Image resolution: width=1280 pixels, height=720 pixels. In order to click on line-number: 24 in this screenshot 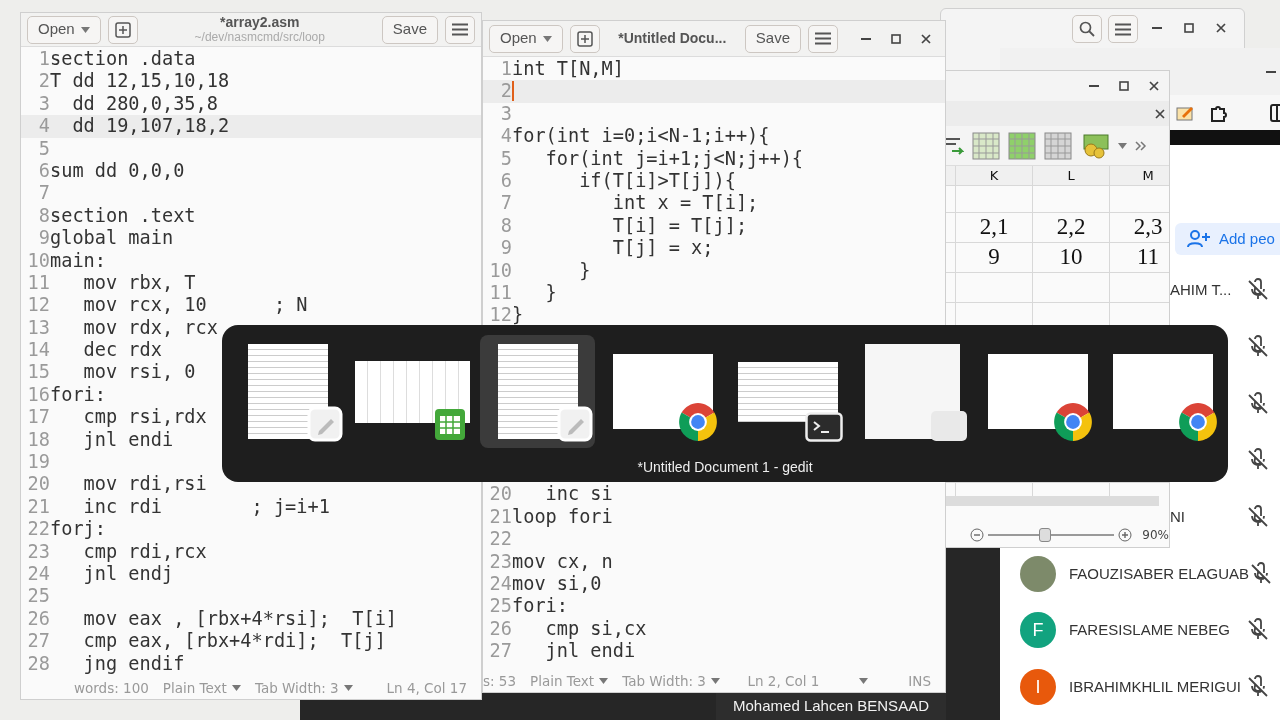, I will do `click(38, 574)`.